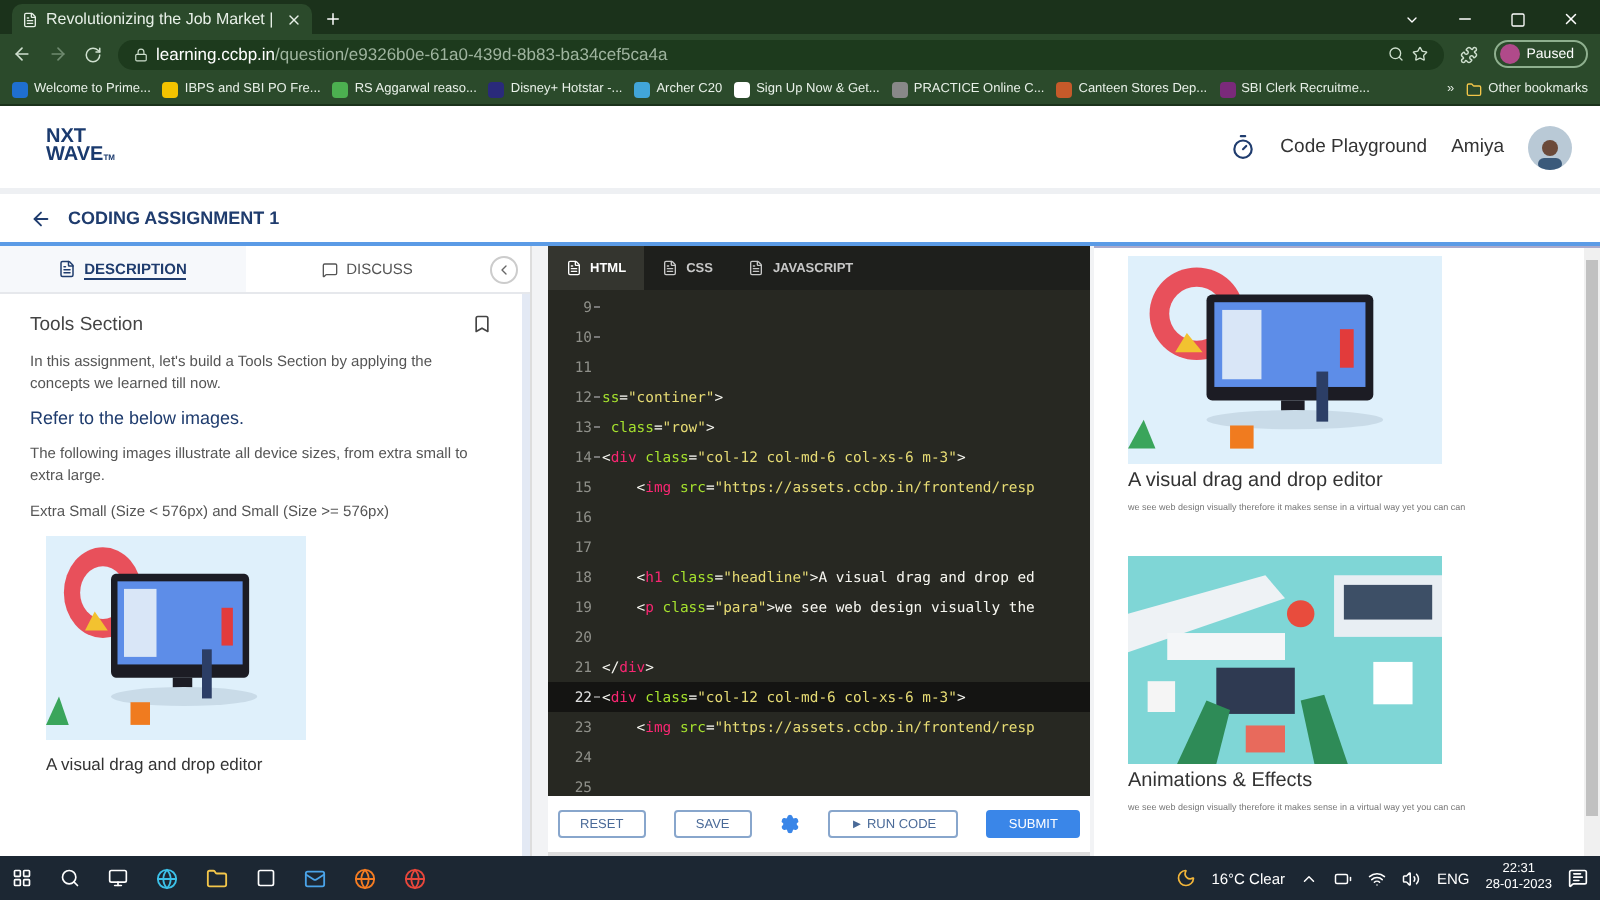 This screenshot has height=900, width=1600. What do you see at coordinates (58, 54) in the screenshot?
I see `forward-icon` at bounding box center [58, 54].